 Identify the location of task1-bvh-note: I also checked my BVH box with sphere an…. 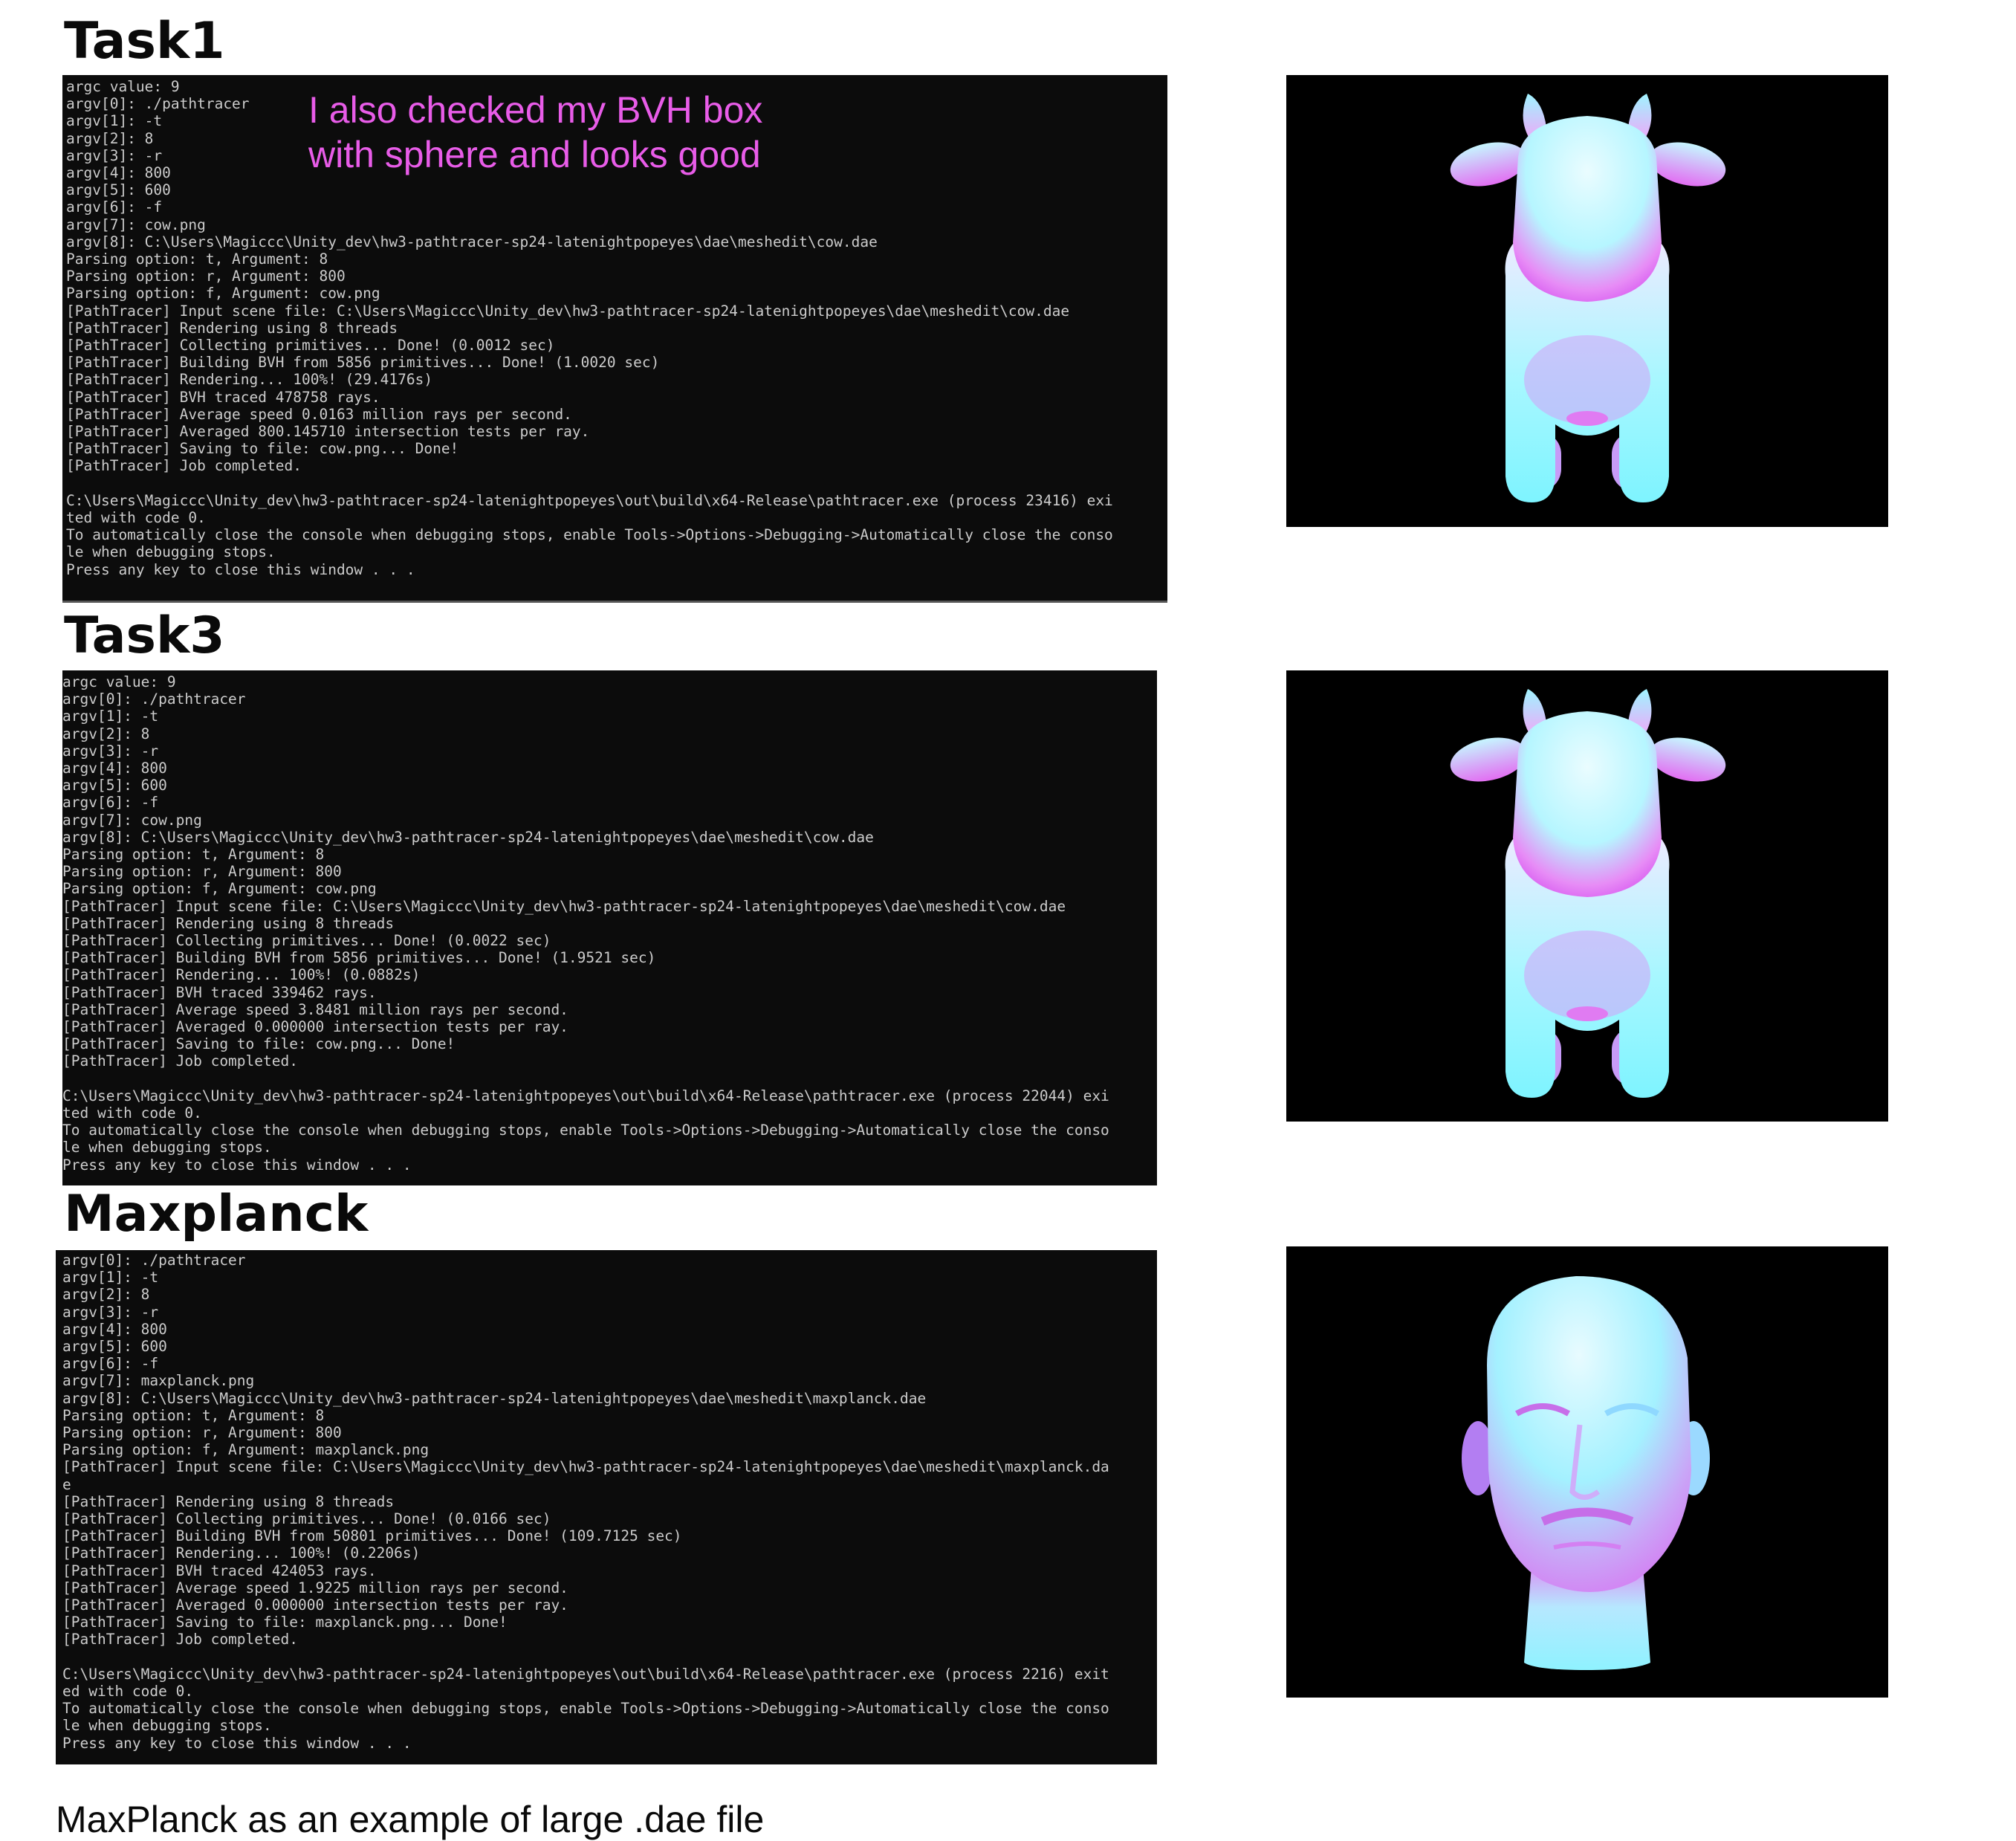
(535, 132).